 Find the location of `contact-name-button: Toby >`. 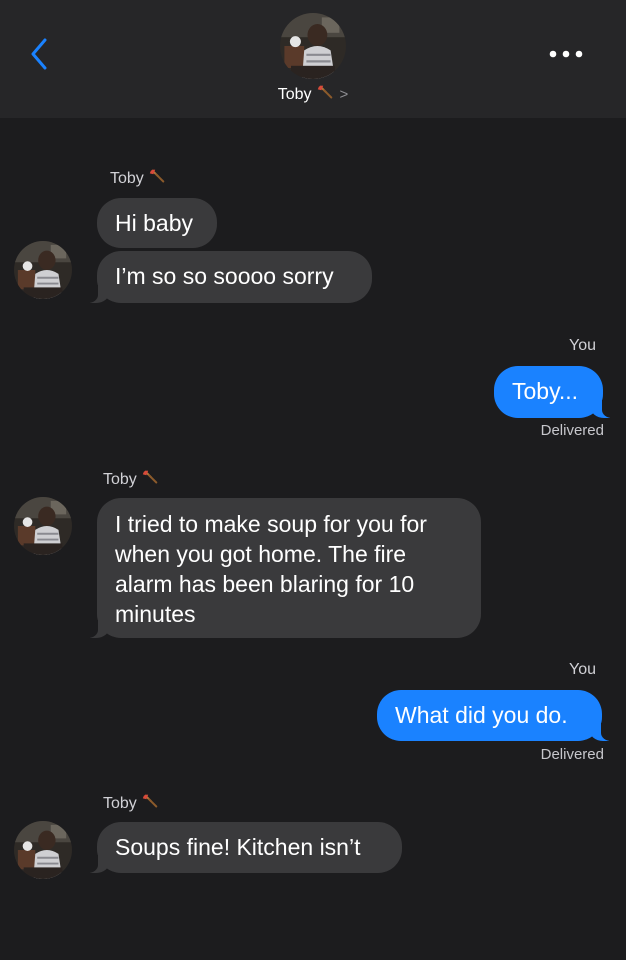

contact-name-button: Toby > is located at coordinates (313, 94).